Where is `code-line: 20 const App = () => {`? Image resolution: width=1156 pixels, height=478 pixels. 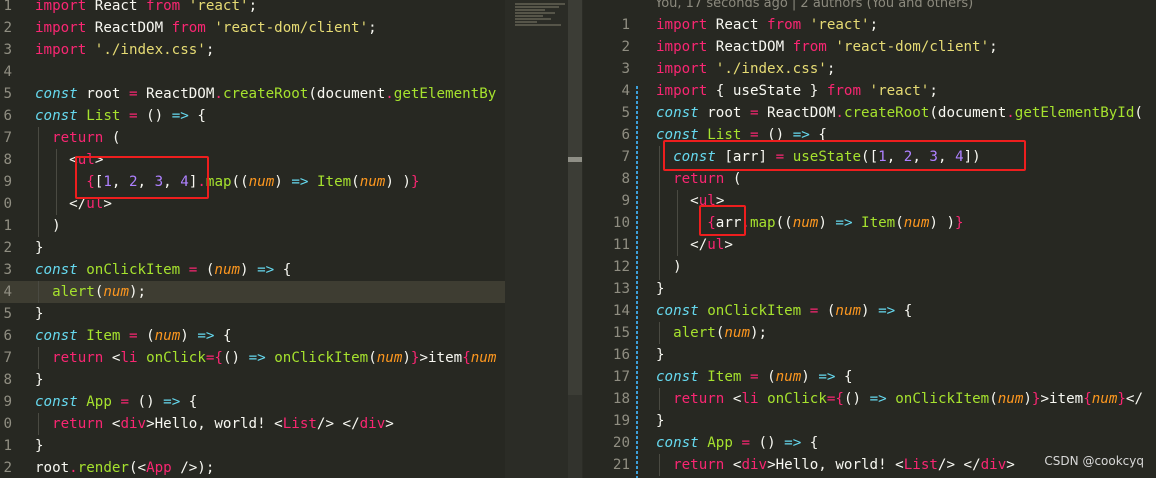 code-line: 20 const App = () => { is located at coordinates (869, 443).